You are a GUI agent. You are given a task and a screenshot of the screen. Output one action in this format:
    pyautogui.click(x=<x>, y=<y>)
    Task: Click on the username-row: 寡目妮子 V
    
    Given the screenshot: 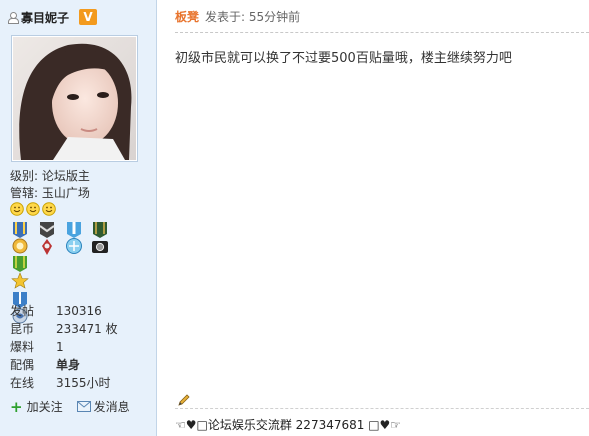 What is the action you would take?
    pyautogui.click(x=53, y=17)
    